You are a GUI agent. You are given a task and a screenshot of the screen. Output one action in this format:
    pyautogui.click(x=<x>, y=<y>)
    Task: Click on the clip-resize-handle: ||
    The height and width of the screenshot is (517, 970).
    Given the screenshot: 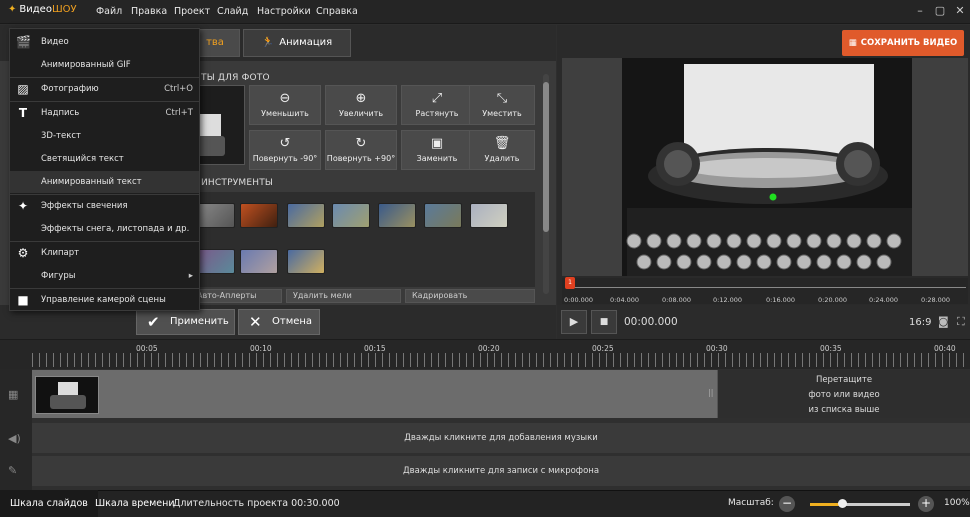 What is the action you would take?
    pyautogui.click(x=710, y=392)
    